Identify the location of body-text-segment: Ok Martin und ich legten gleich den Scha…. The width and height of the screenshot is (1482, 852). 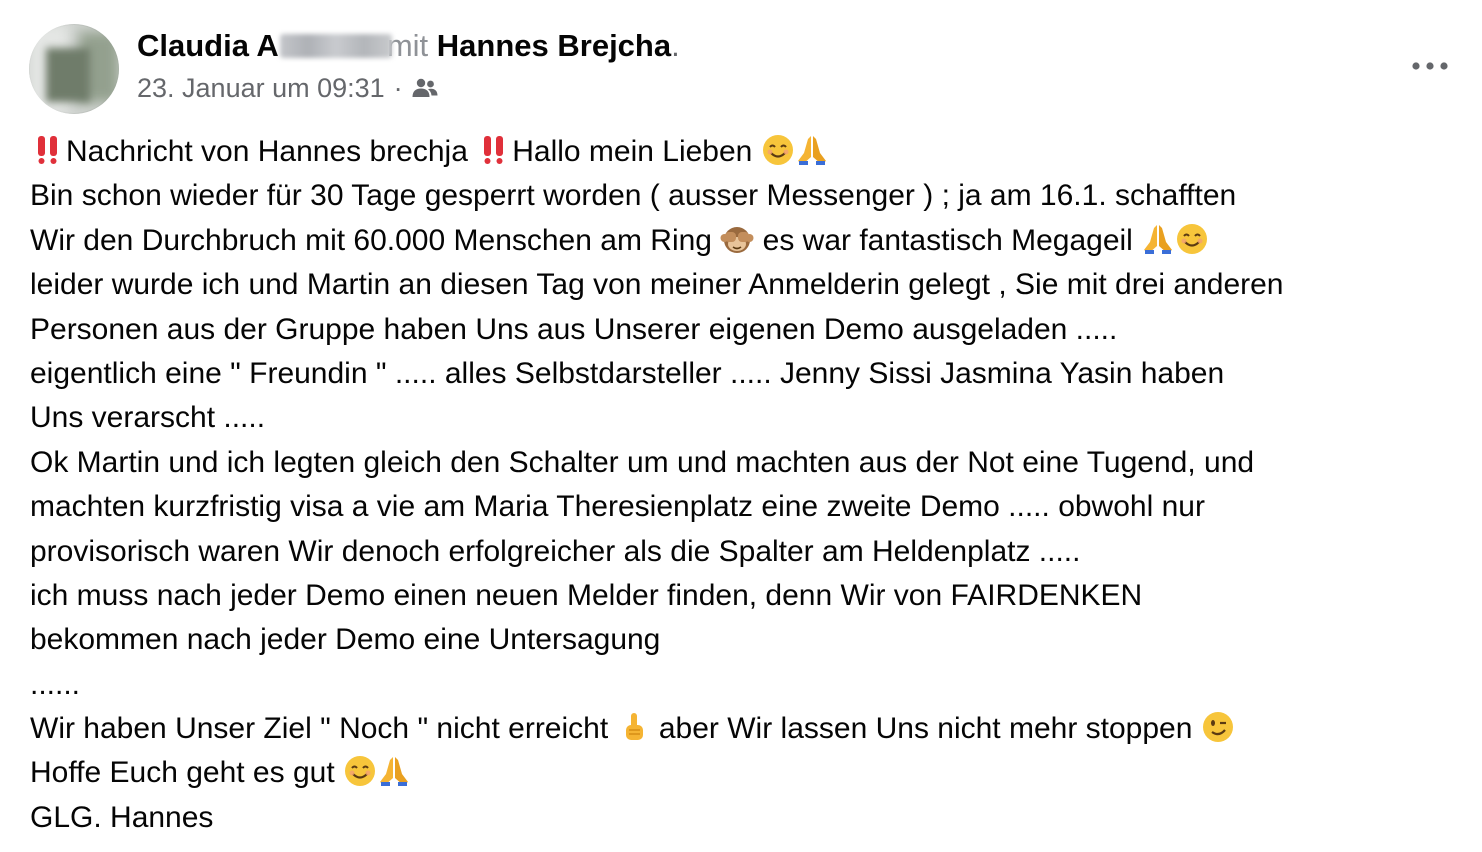
(642, 462).